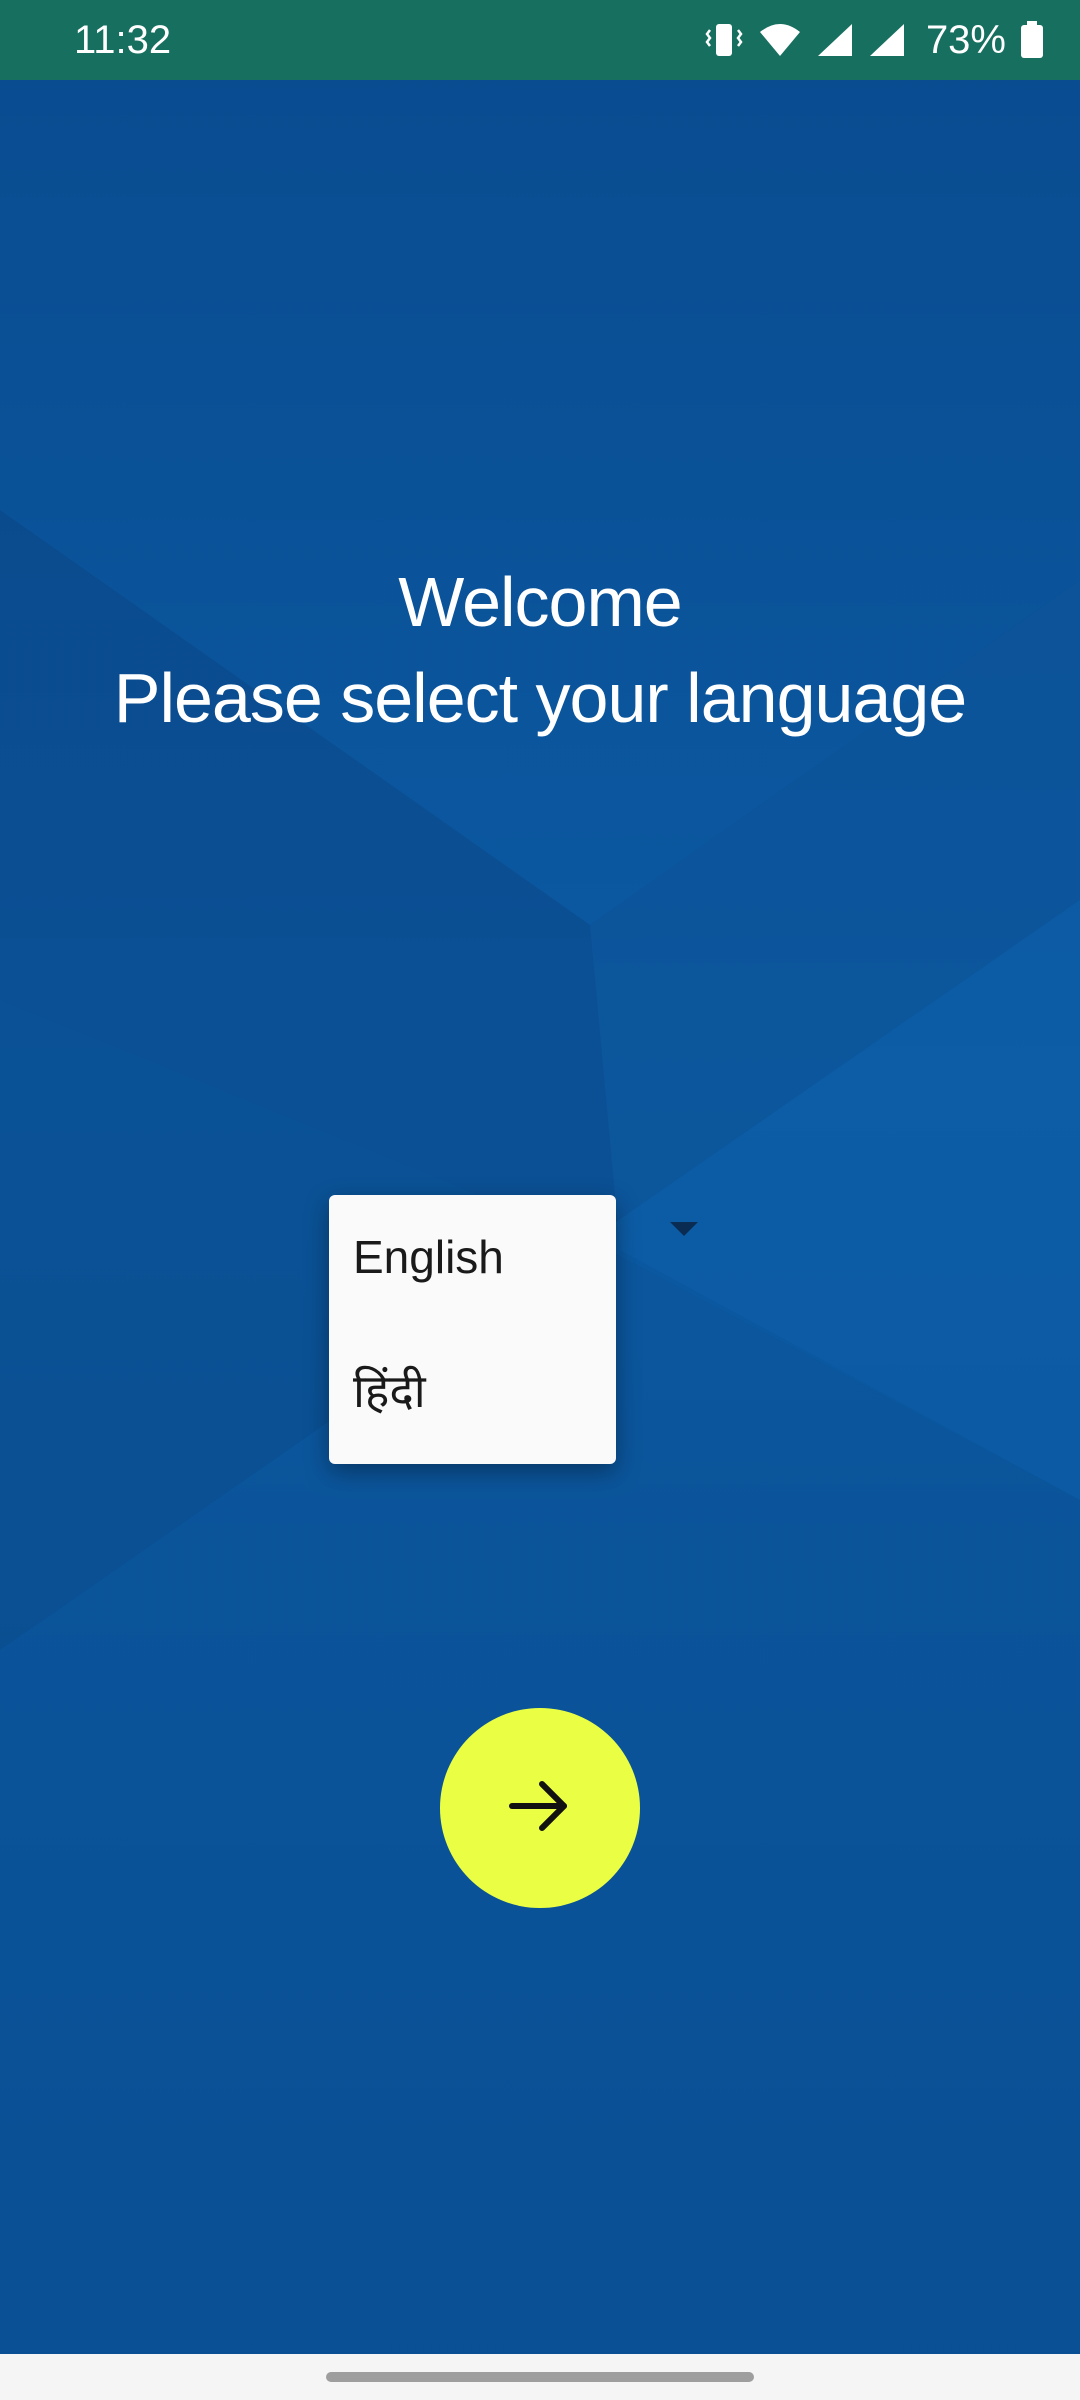 The height and width of the screenshot is (2400, 1080). I want to click on status-bar: 11:32 73%, so click(540, 40).